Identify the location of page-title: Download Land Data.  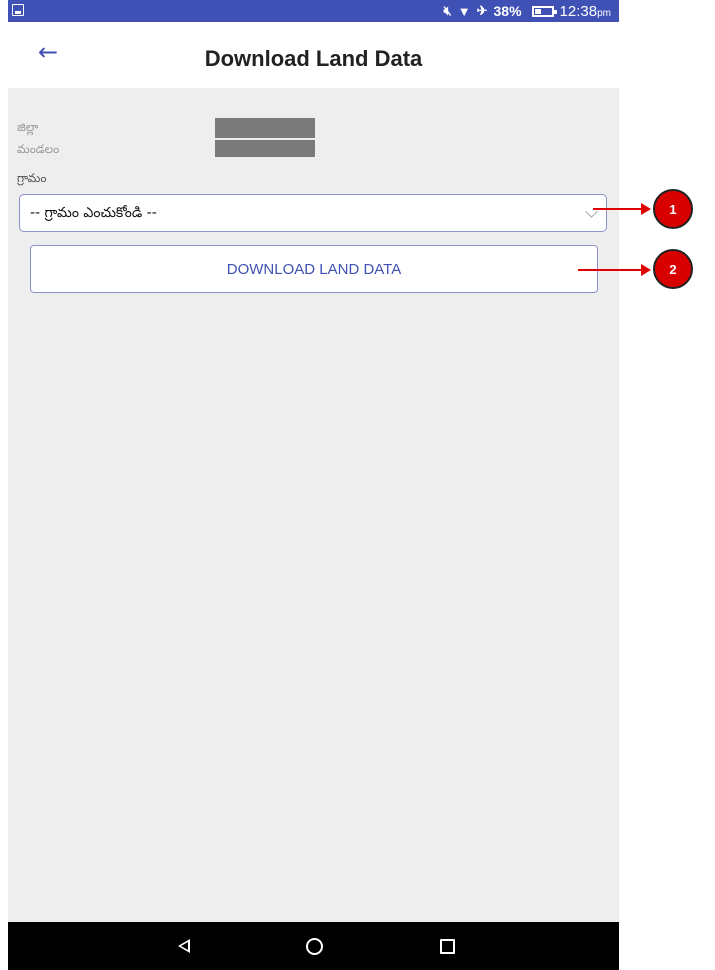
(313, 58).